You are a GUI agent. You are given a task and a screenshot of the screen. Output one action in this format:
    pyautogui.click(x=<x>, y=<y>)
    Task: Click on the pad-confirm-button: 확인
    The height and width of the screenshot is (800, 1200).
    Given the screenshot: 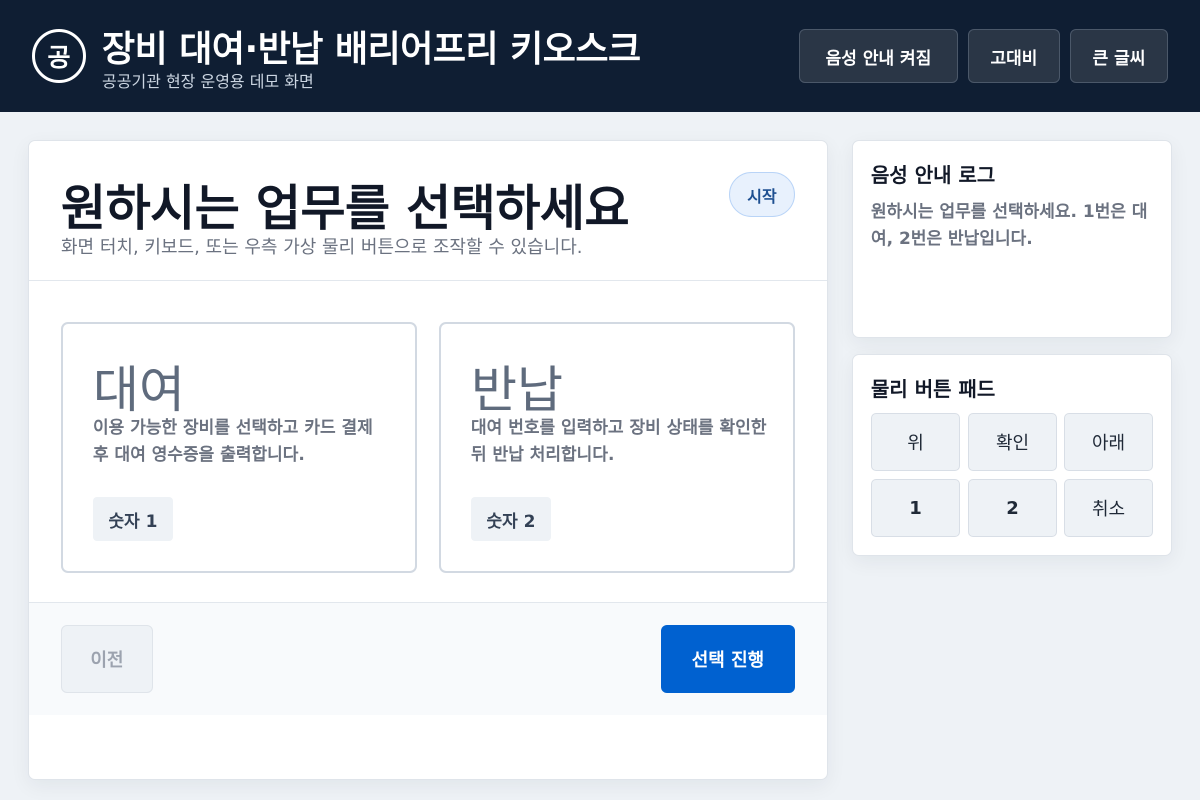 What is the action you would take?
    pyautogui.click(x=1012, y=442)
    